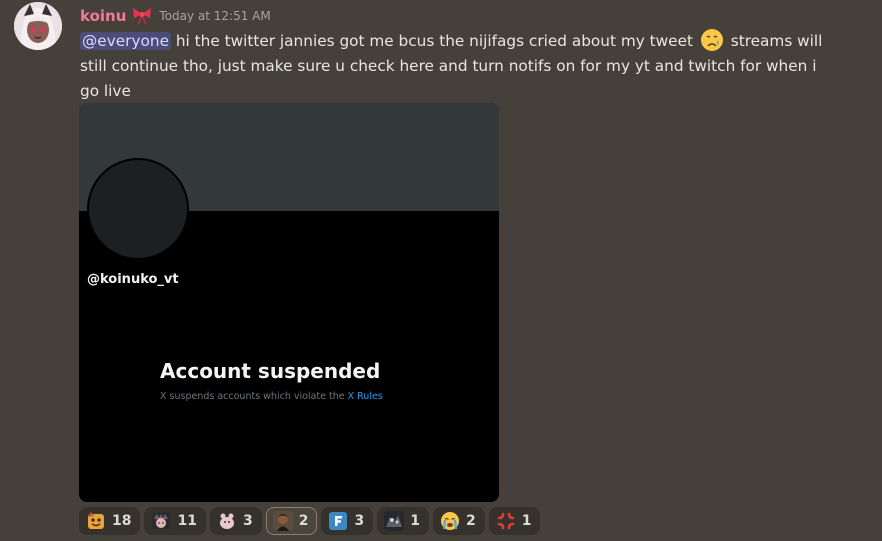 This screenshot has height=541, width=882. What do you see at coordinates (187, 521) in the screenshot?
I see `reaction-count: 11` at bounding box center [187, 521].